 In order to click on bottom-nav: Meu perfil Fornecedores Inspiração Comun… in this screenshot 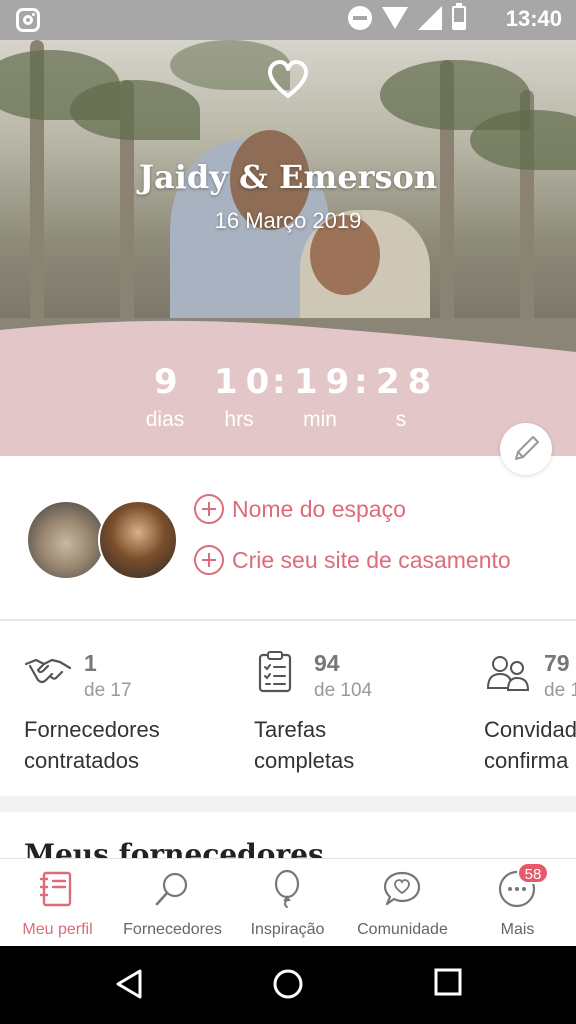, I will do `click(288, 902)`.